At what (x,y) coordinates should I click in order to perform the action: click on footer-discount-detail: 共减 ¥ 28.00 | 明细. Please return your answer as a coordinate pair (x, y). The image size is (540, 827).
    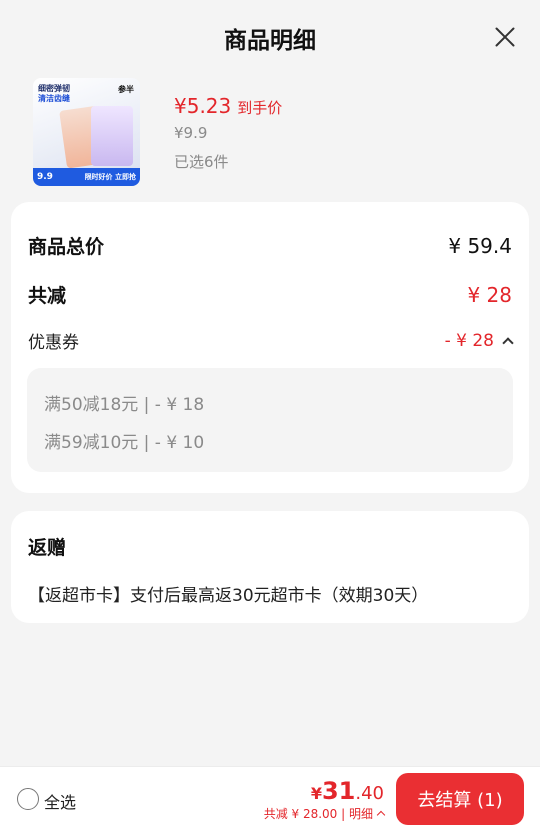
    Looking at the image, I should click on (324, 813).